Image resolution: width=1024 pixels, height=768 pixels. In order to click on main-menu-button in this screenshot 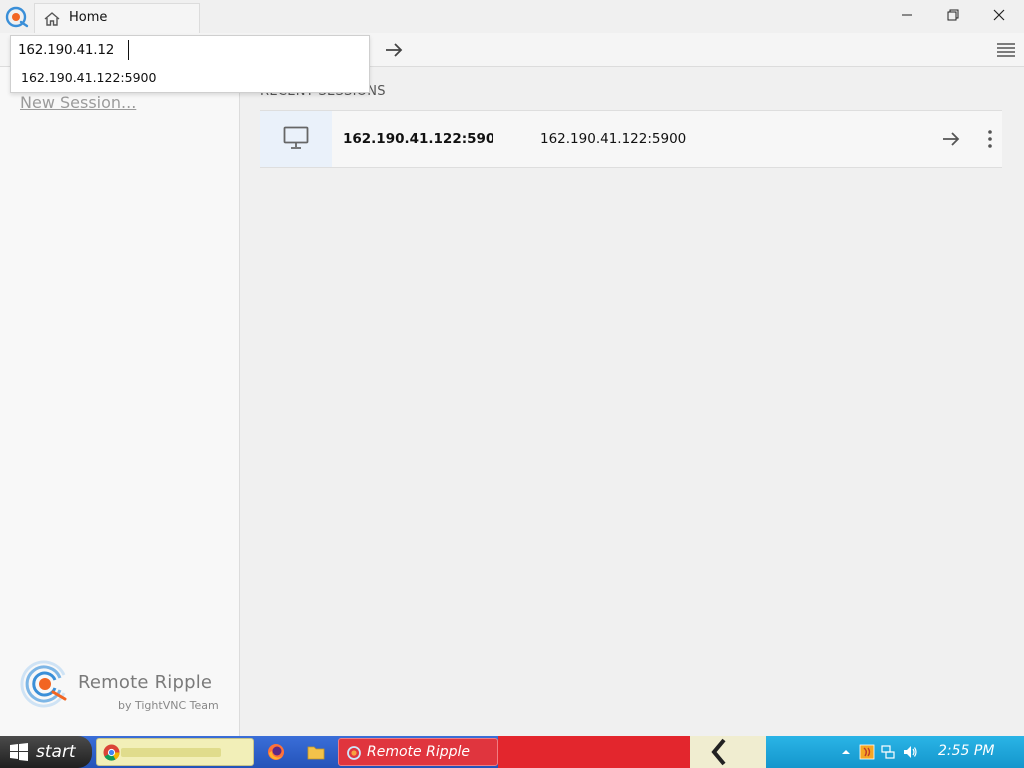, I will do `click(1006, 50)`.